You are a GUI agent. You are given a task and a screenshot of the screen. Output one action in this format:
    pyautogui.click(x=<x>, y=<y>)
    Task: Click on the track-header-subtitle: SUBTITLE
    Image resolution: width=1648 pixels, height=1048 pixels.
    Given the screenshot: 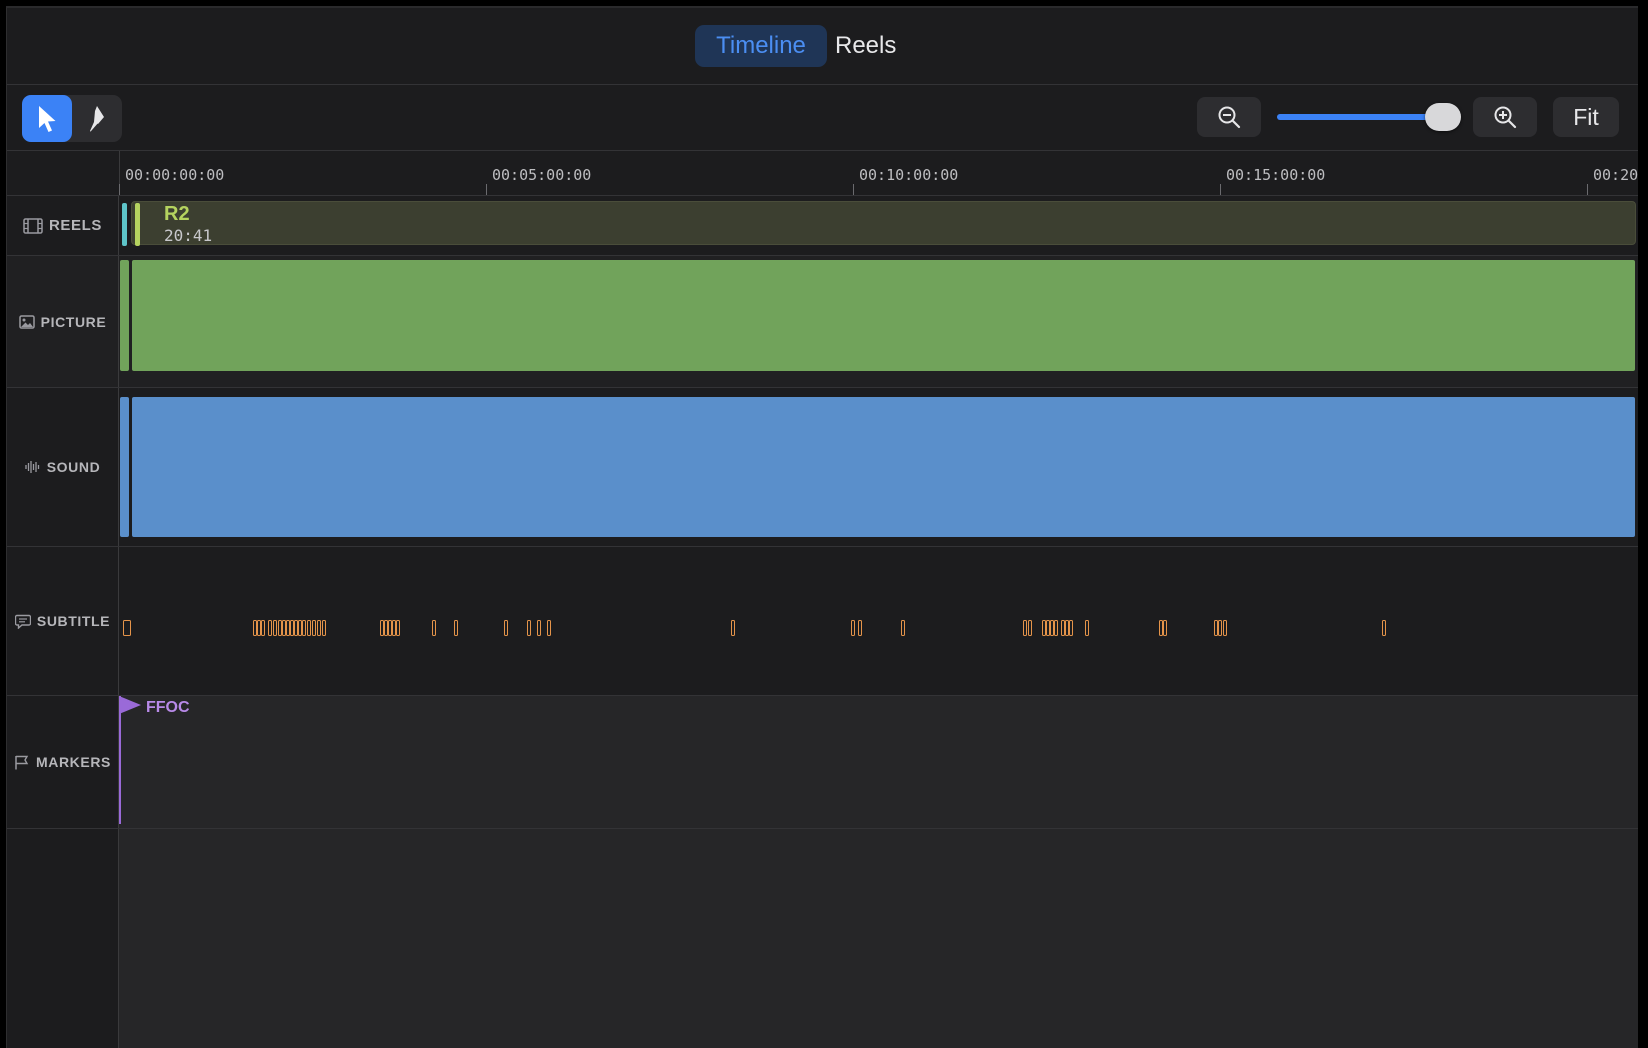 What is the action you would take?
    pyautogui.click(x=63, y=621)
    